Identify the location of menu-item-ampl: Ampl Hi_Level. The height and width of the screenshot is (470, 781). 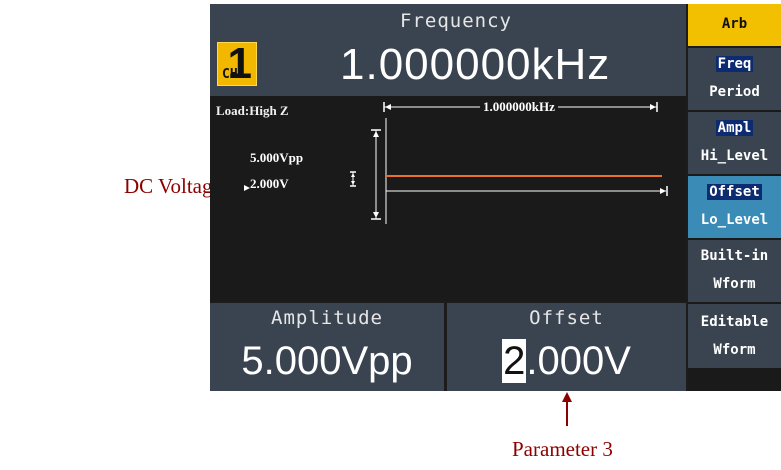
(734, 143).